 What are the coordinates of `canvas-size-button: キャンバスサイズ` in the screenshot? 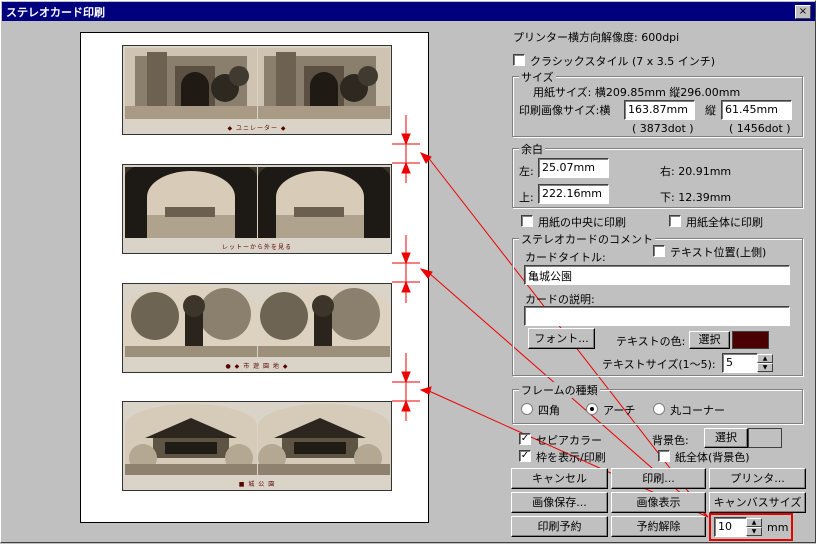 It's located at (757, 502).